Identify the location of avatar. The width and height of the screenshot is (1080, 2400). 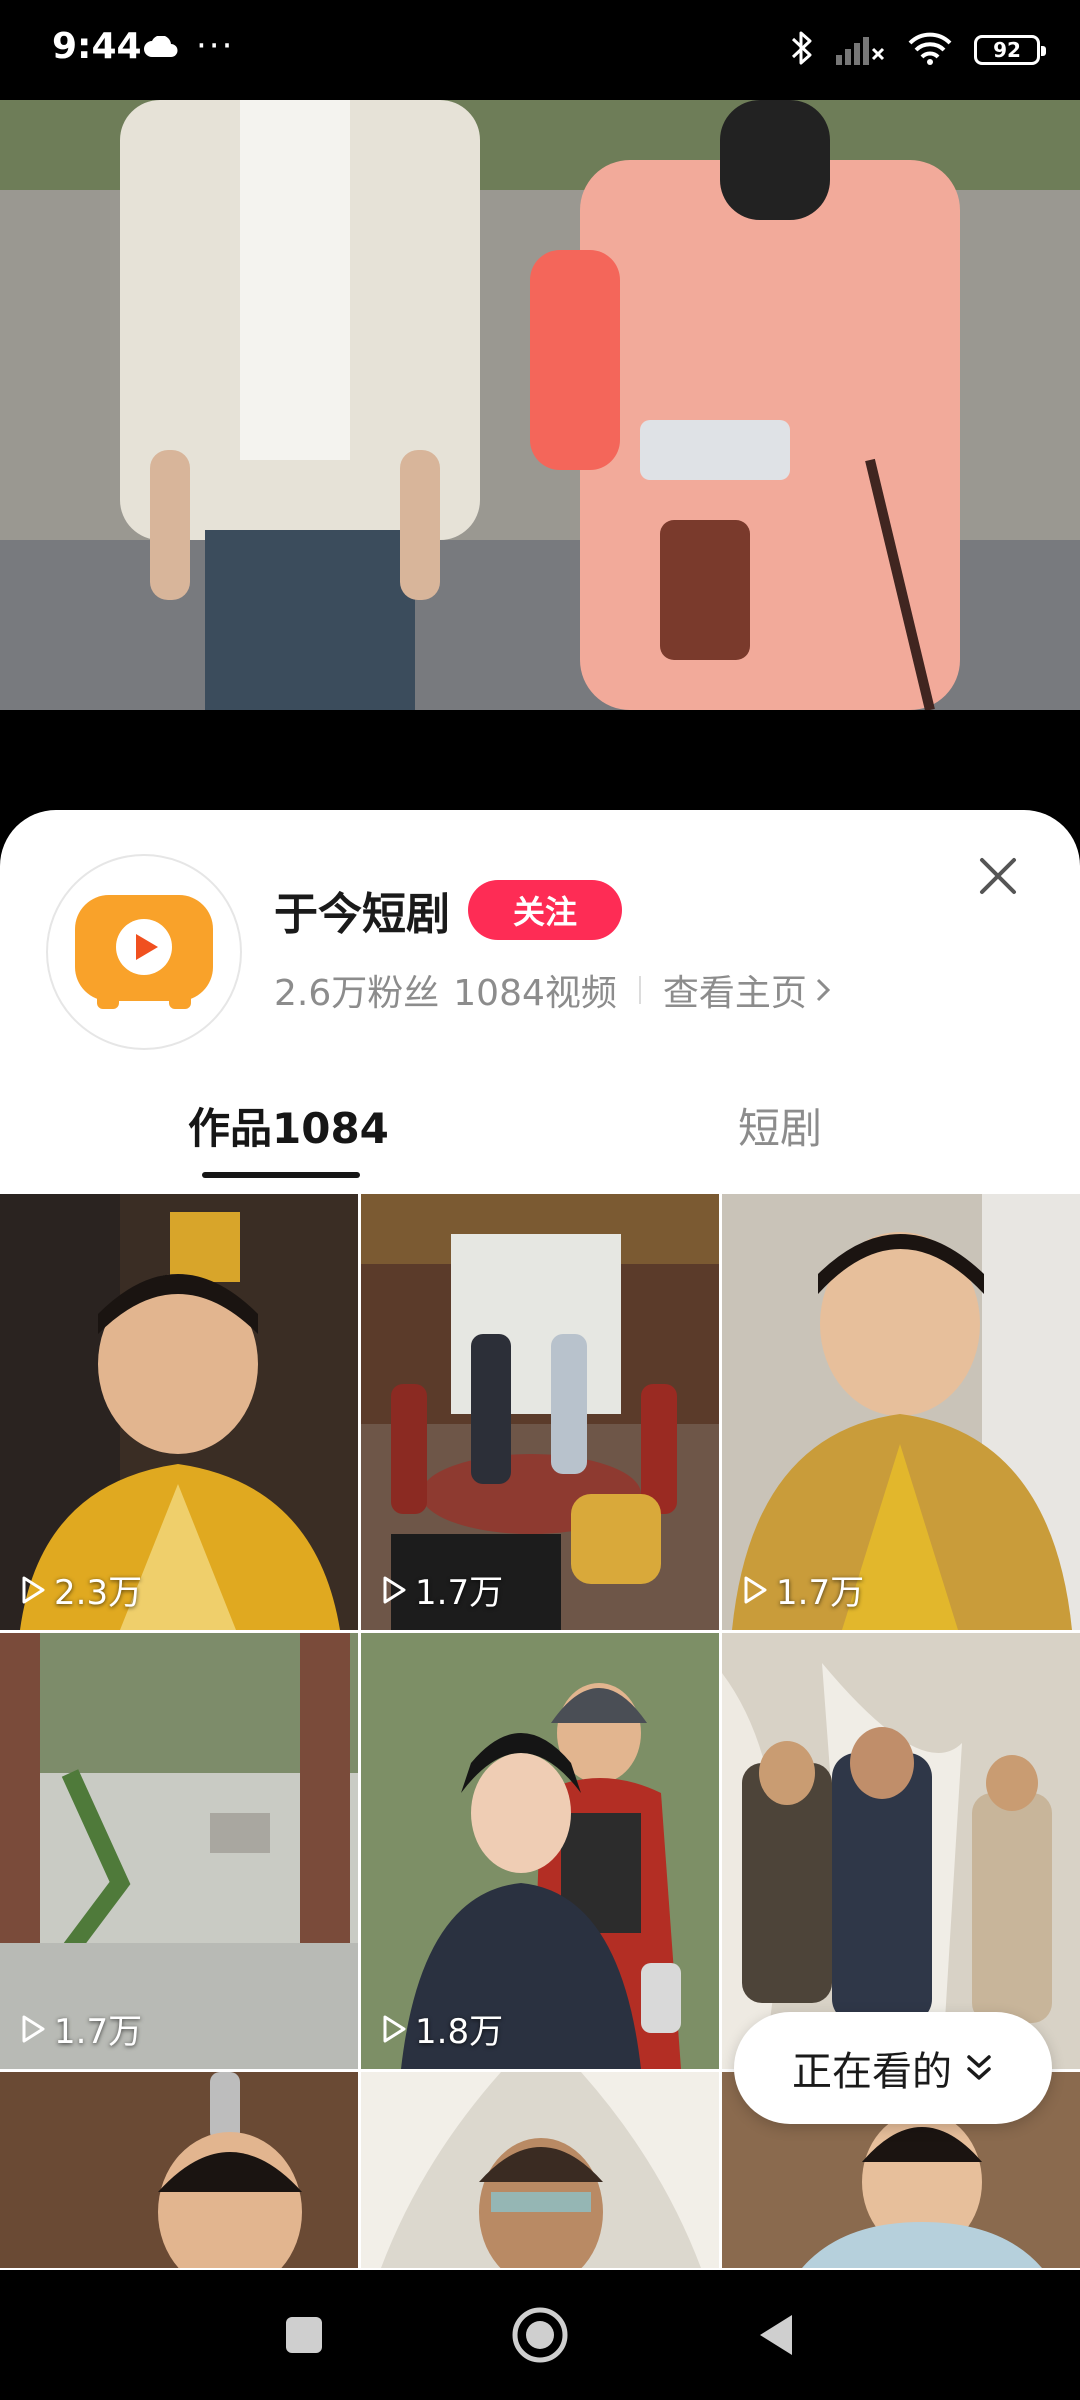
(144, 952).